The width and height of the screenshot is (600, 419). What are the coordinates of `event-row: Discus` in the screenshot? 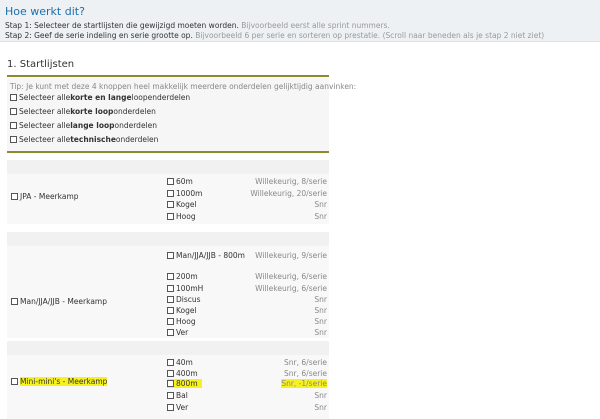 It's located at (184, 299).